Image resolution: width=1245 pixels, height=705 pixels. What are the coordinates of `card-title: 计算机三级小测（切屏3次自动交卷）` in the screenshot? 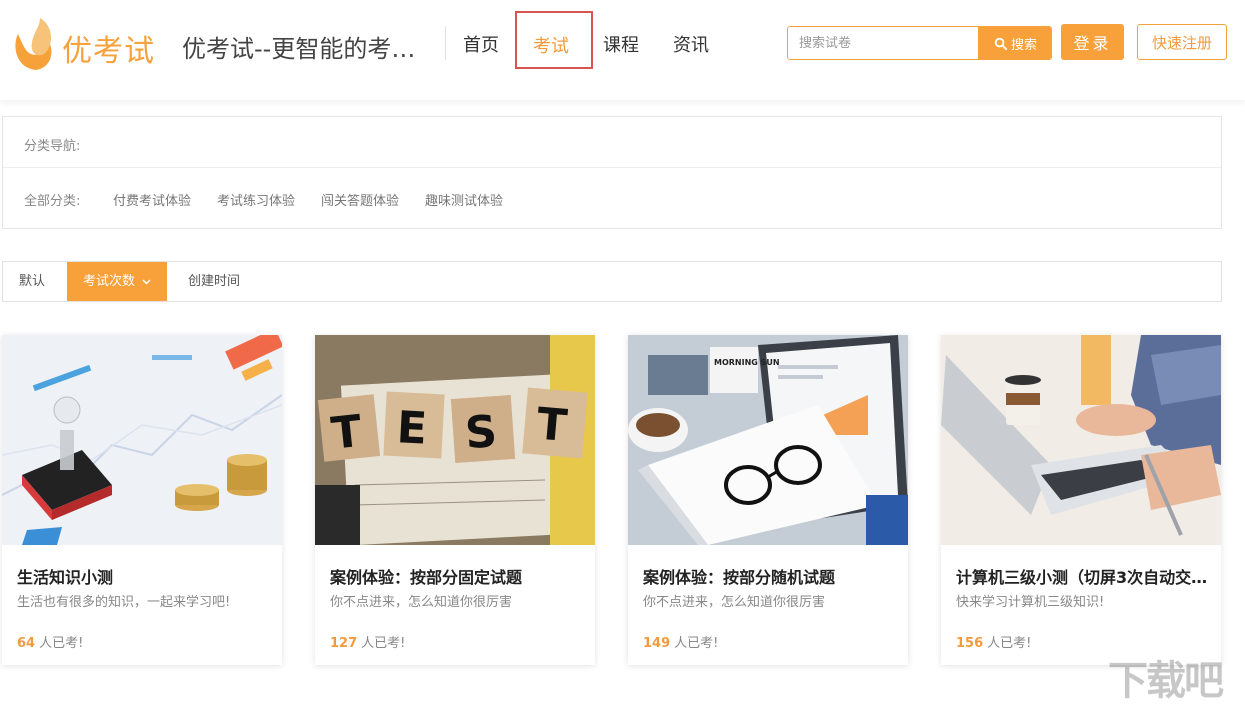 It's located at (1083, 577).